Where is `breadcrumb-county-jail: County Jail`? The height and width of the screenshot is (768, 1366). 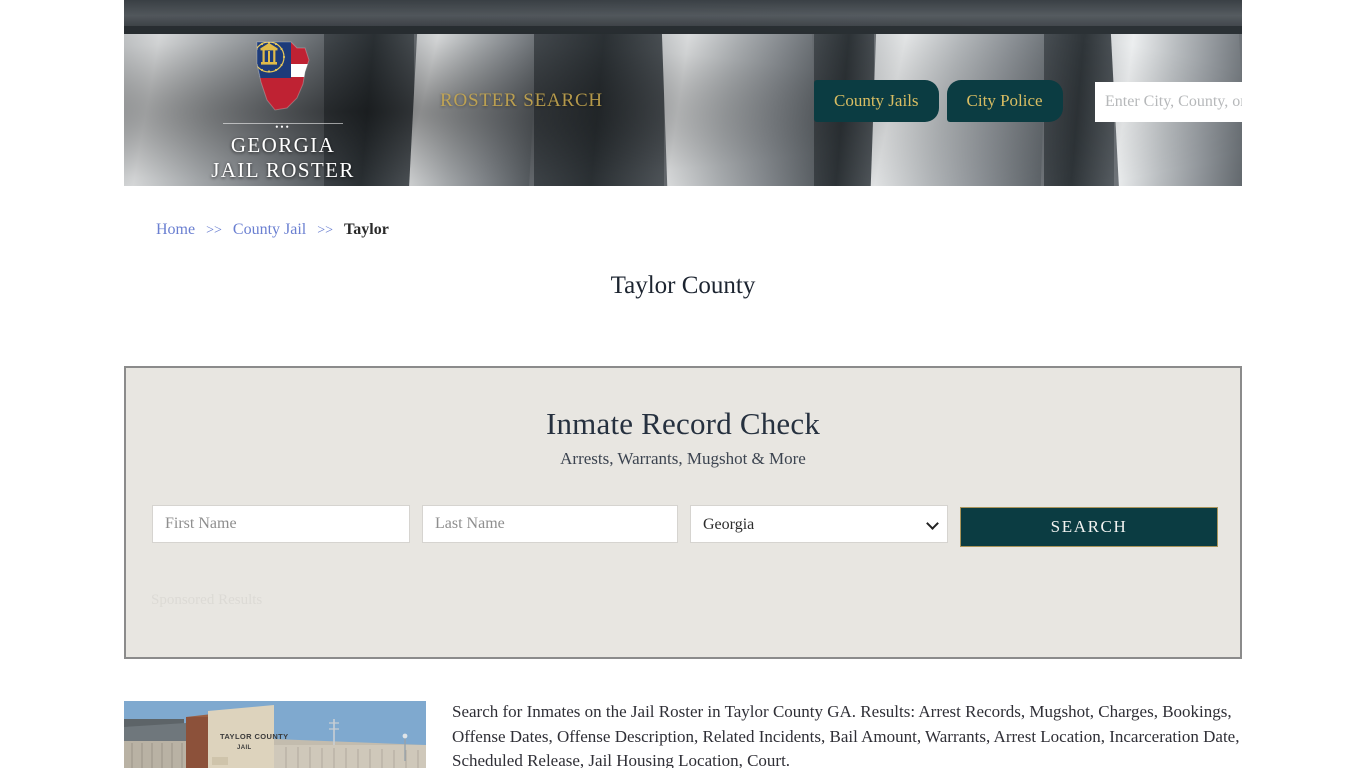
breadcrumb-county-jail: County Jail is located at coordinates (269, 229).